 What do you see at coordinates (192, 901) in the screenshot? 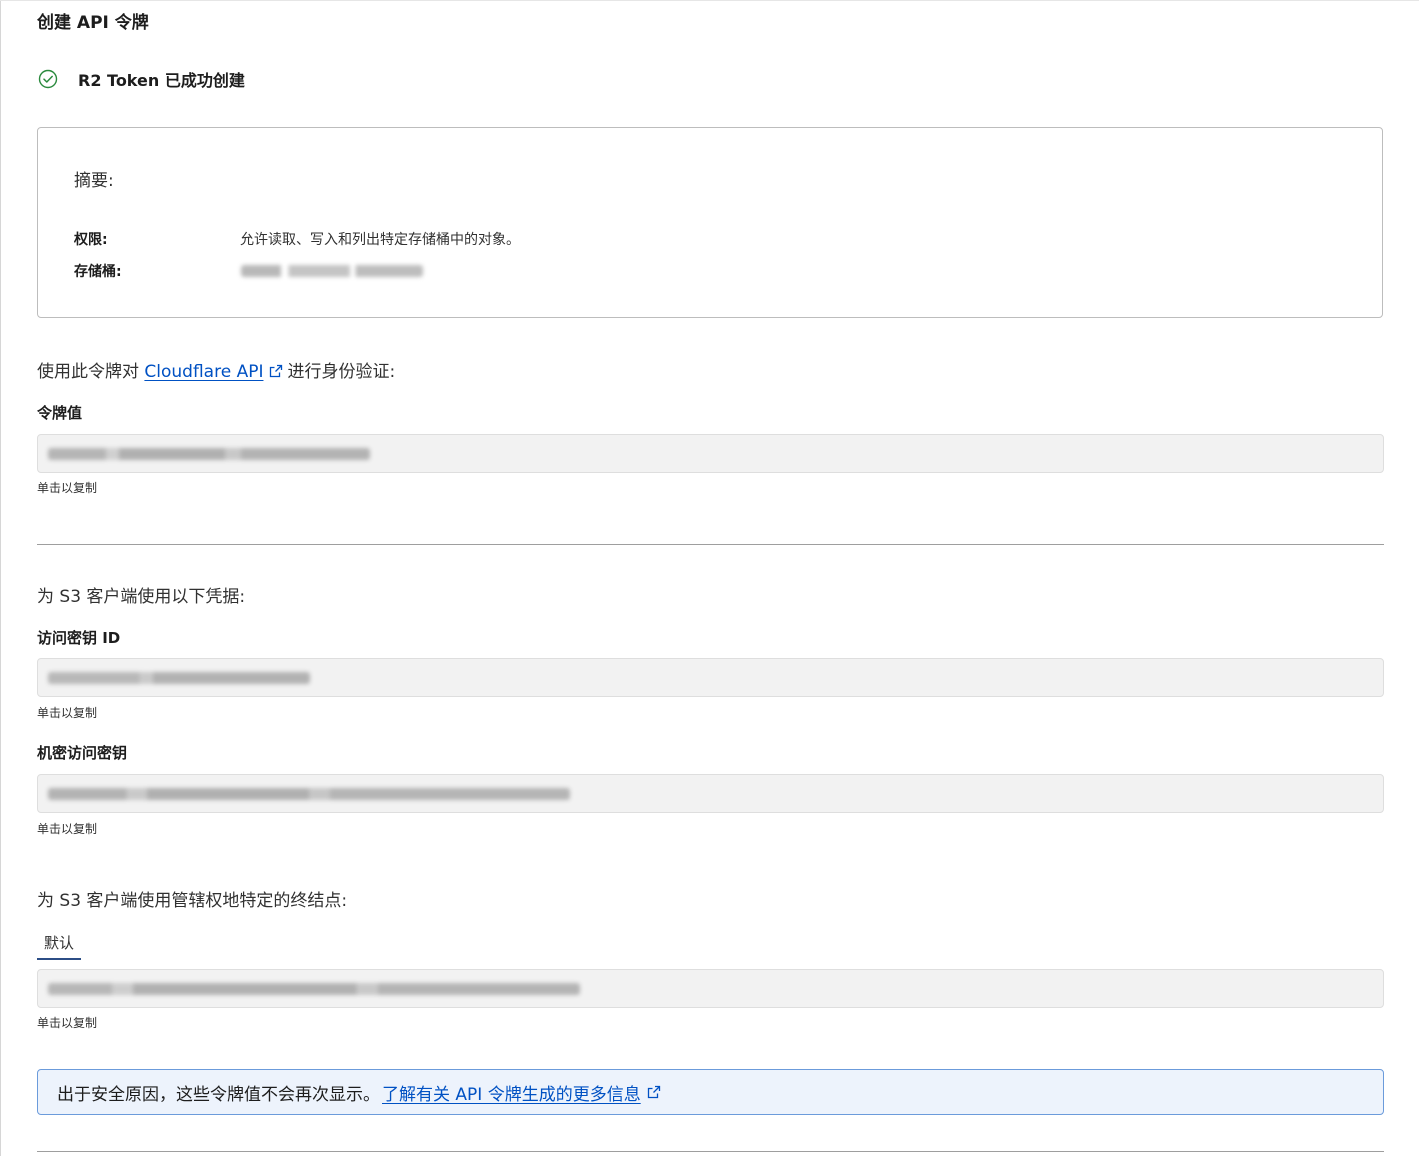
I see `endpoint-heading: 为 S3 客户端使用管辖权地特定的终结点:` at bounding box center [192, 901].